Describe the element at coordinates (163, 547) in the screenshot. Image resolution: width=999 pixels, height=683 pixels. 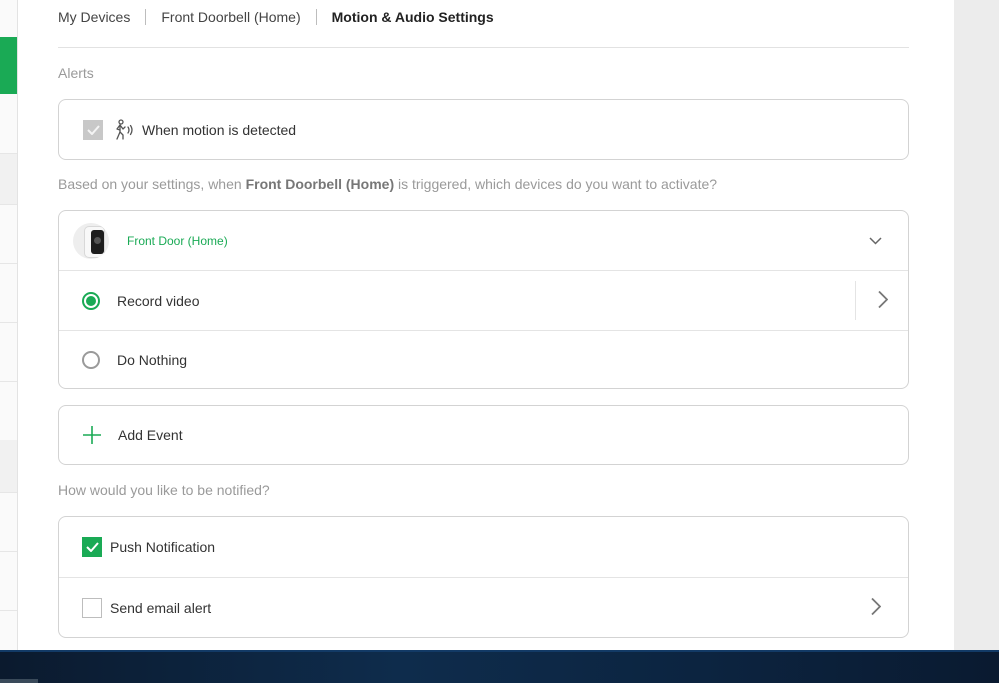
I see `push-notification-label: Push Notification` at that location.